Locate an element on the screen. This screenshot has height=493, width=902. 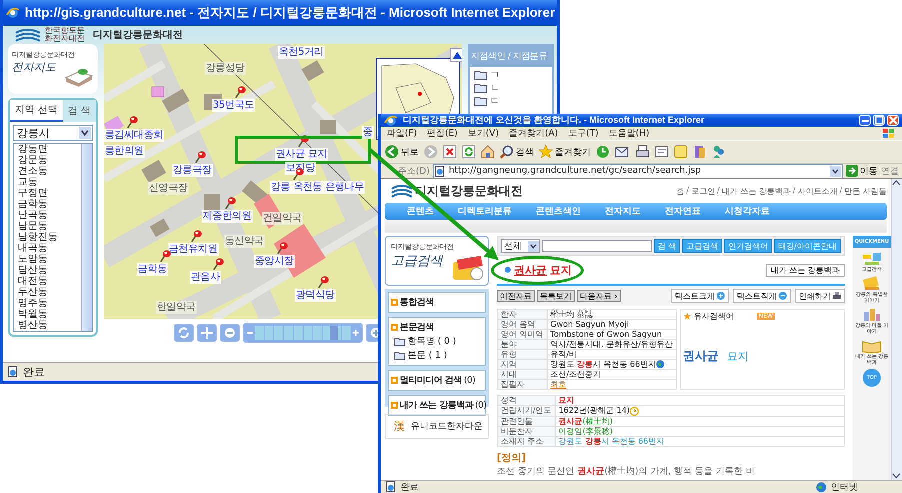
back-button: 뒤로 is located at coordinates (402, 152).